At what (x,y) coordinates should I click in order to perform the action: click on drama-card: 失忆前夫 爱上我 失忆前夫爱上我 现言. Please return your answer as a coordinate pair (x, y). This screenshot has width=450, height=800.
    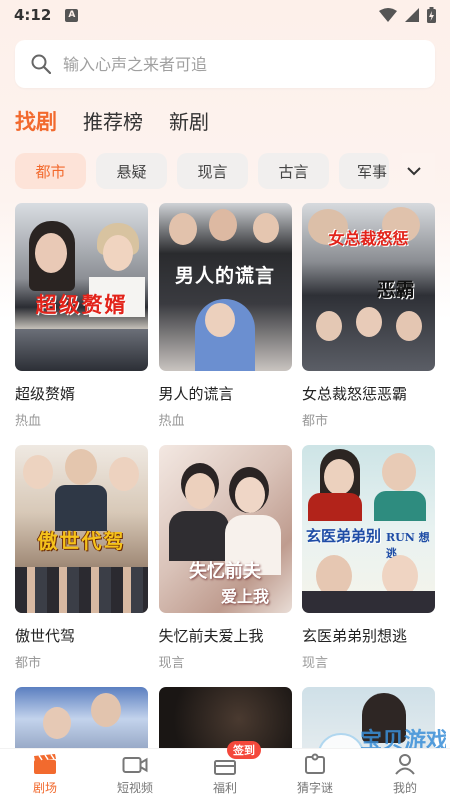
    Looking at the image, I should click on (225, 558).